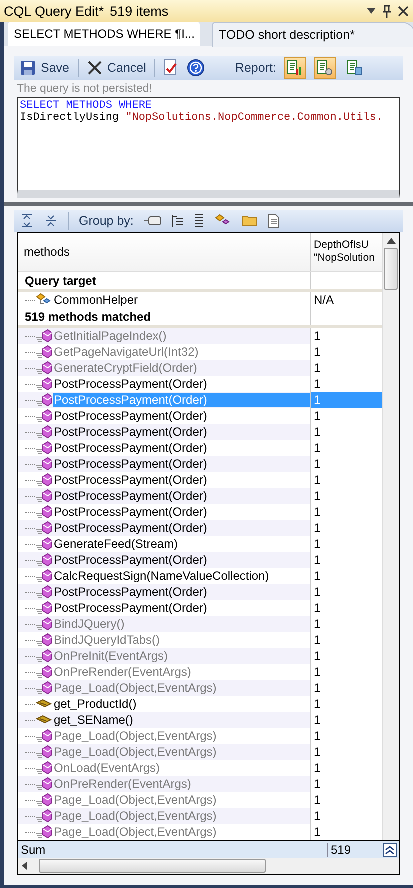 This screenshot has height=888, width=413. Describe the element at coordinates (199, 221) in the screenshot. I see `flat-list-icon` at that location.